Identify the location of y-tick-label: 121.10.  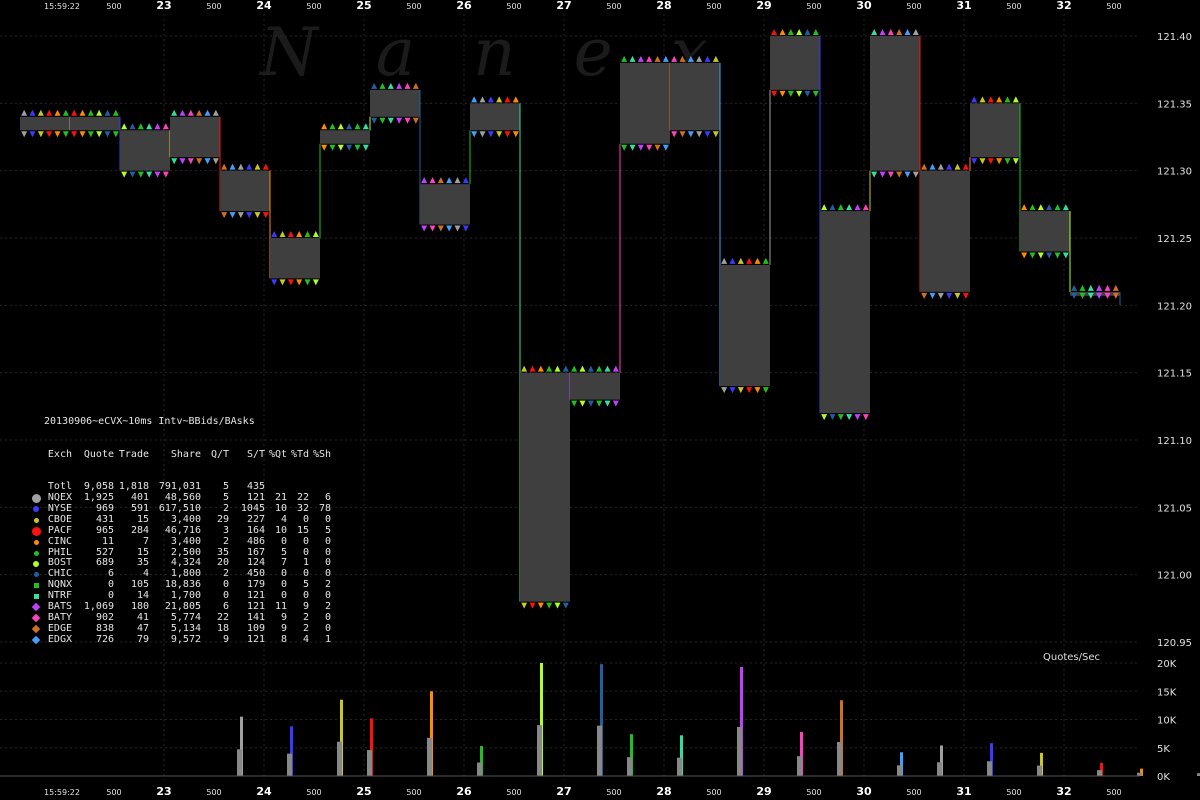
(1174, 441).